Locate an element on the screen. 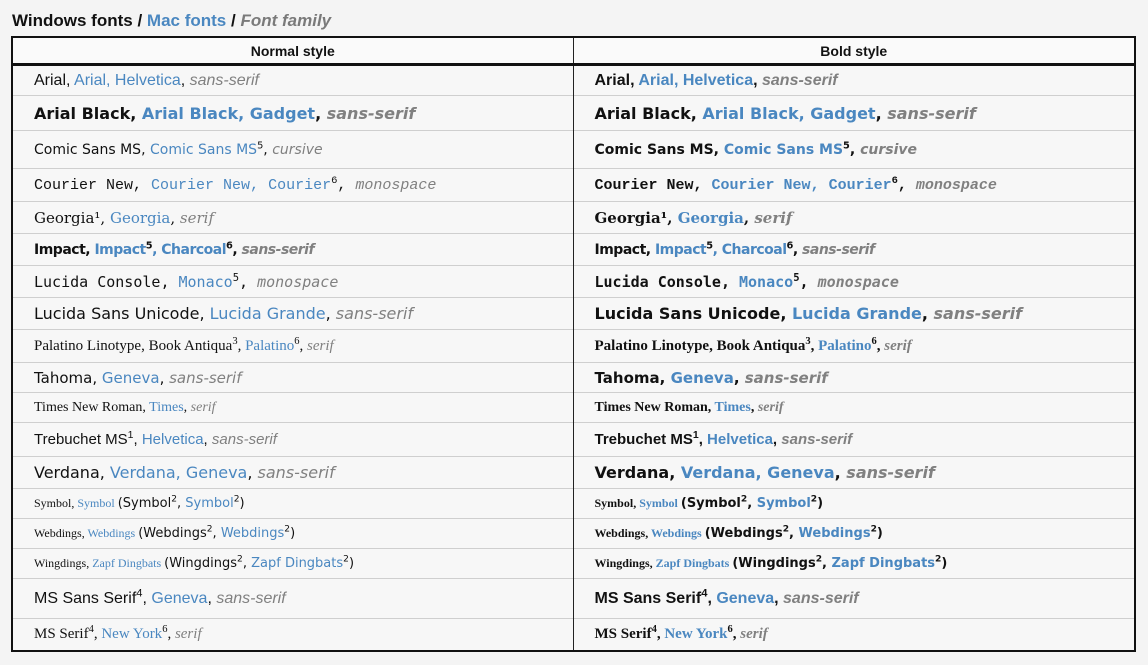  font-cell-bold: Comic Sans MS, Comic Sans MS5, cursive is located at coordinates (853, 149).